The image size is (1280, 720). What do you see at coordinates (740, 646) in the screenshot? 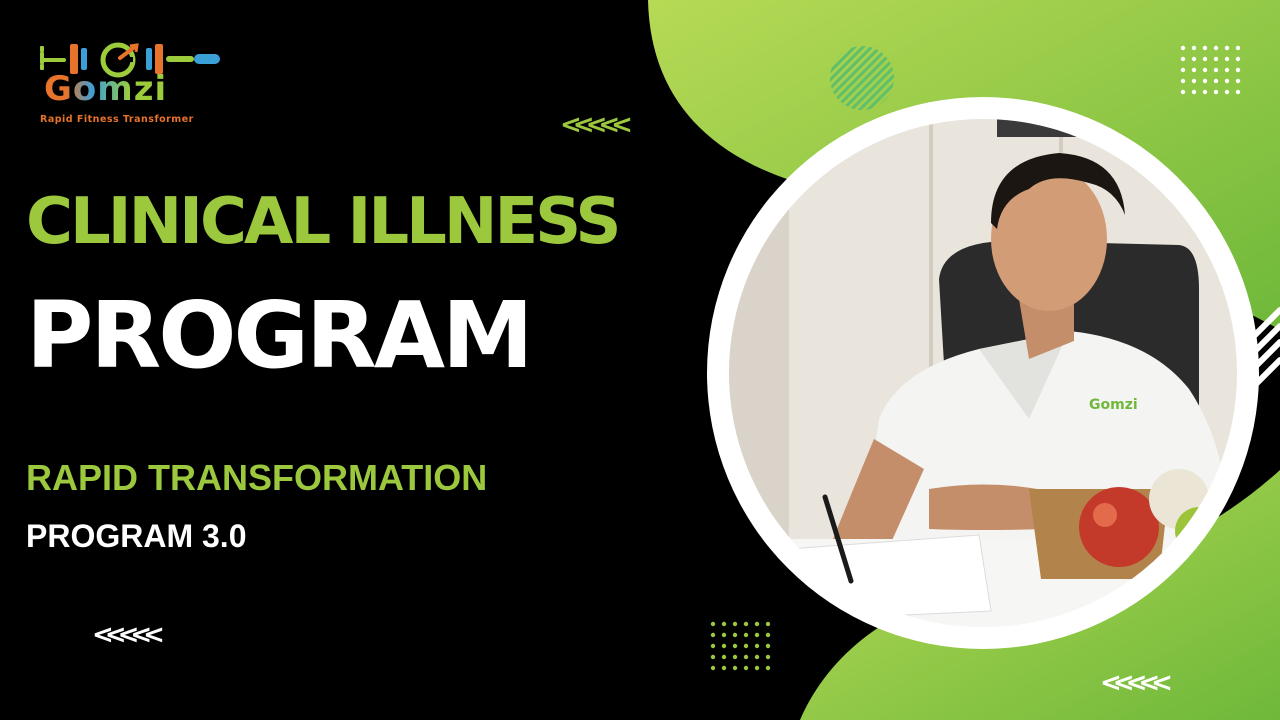
I see `dot-grid-bottom` at bounding box center [740, 646].